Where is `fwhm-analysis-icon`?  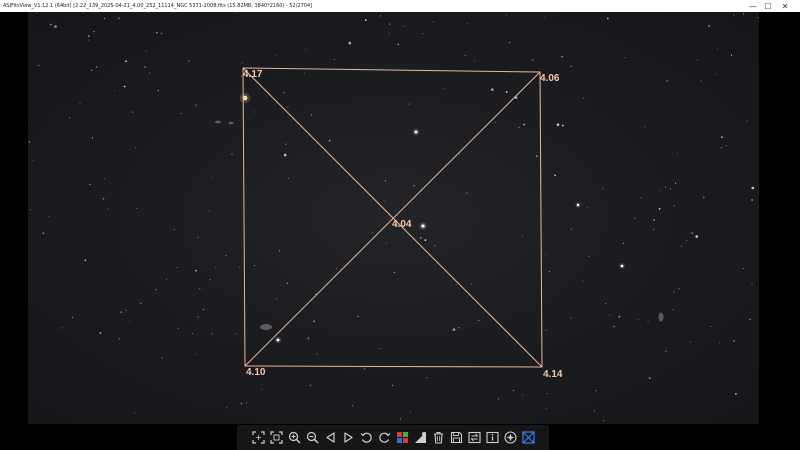
fwhm-analysis-icon is located at coordinates (528, 437).